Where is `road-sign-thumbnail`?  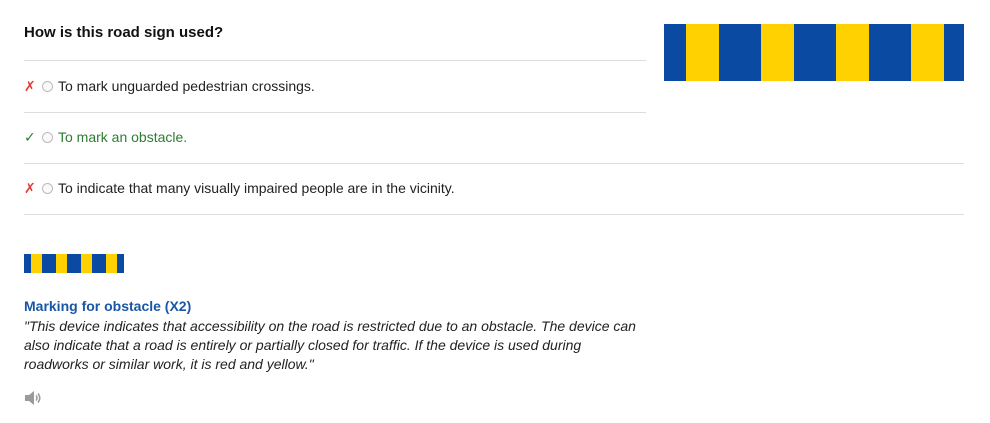 road-sign-thumbnail is located at coordinates (74, 263).